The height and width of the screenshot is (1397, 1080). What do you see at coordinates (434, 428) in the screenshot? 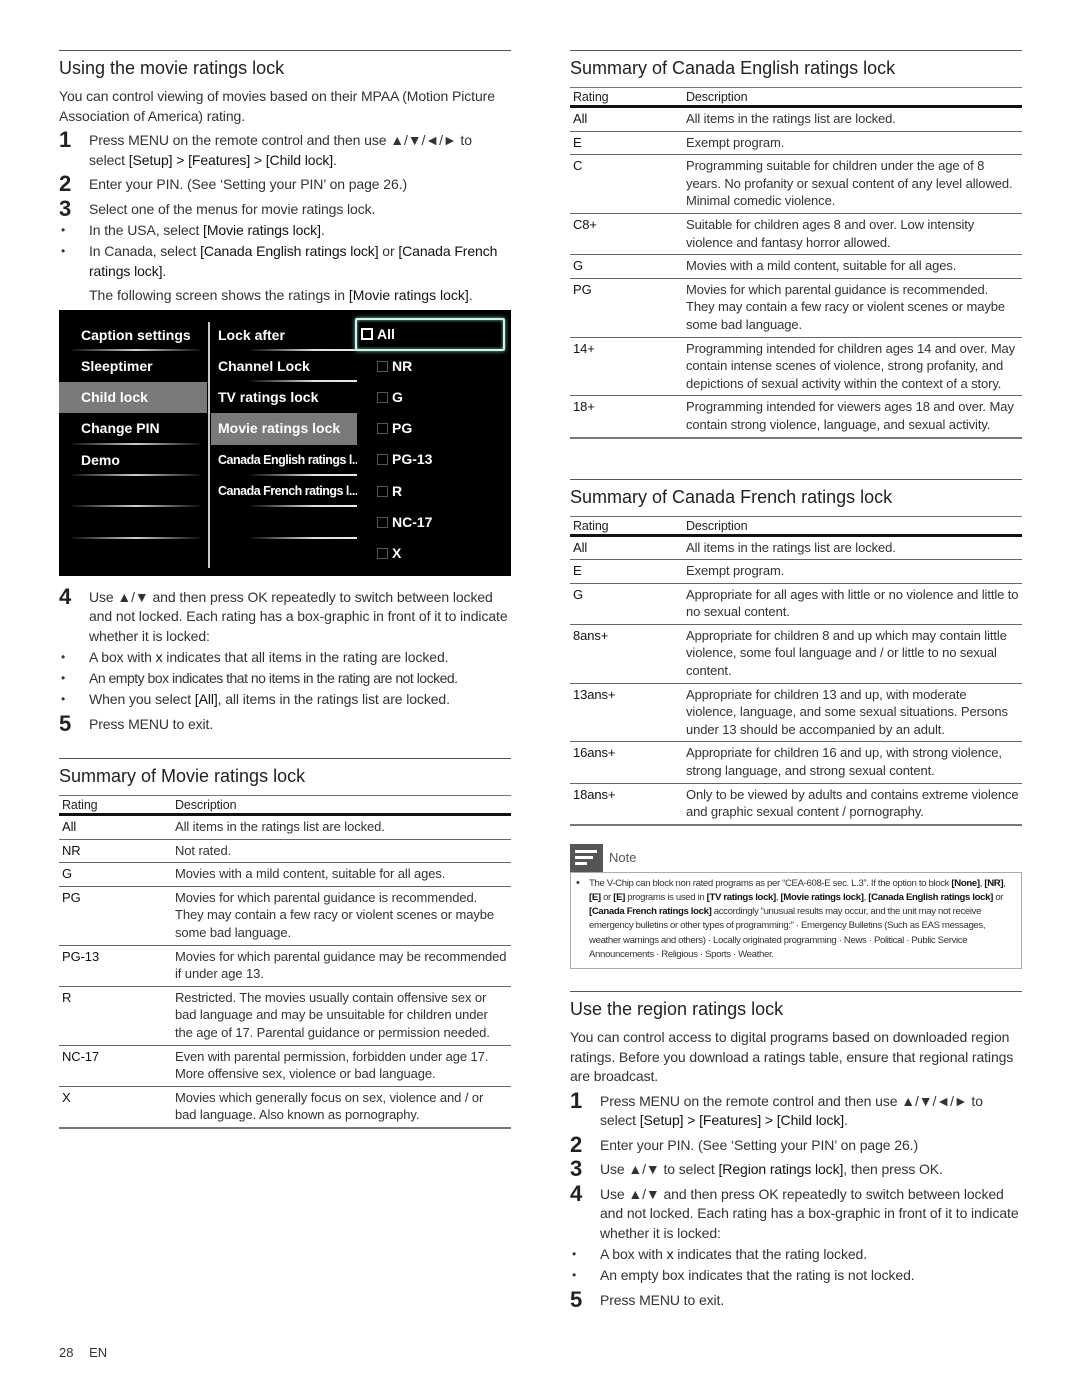
I see `rating-option: PG` at bounding box center [434, 428].